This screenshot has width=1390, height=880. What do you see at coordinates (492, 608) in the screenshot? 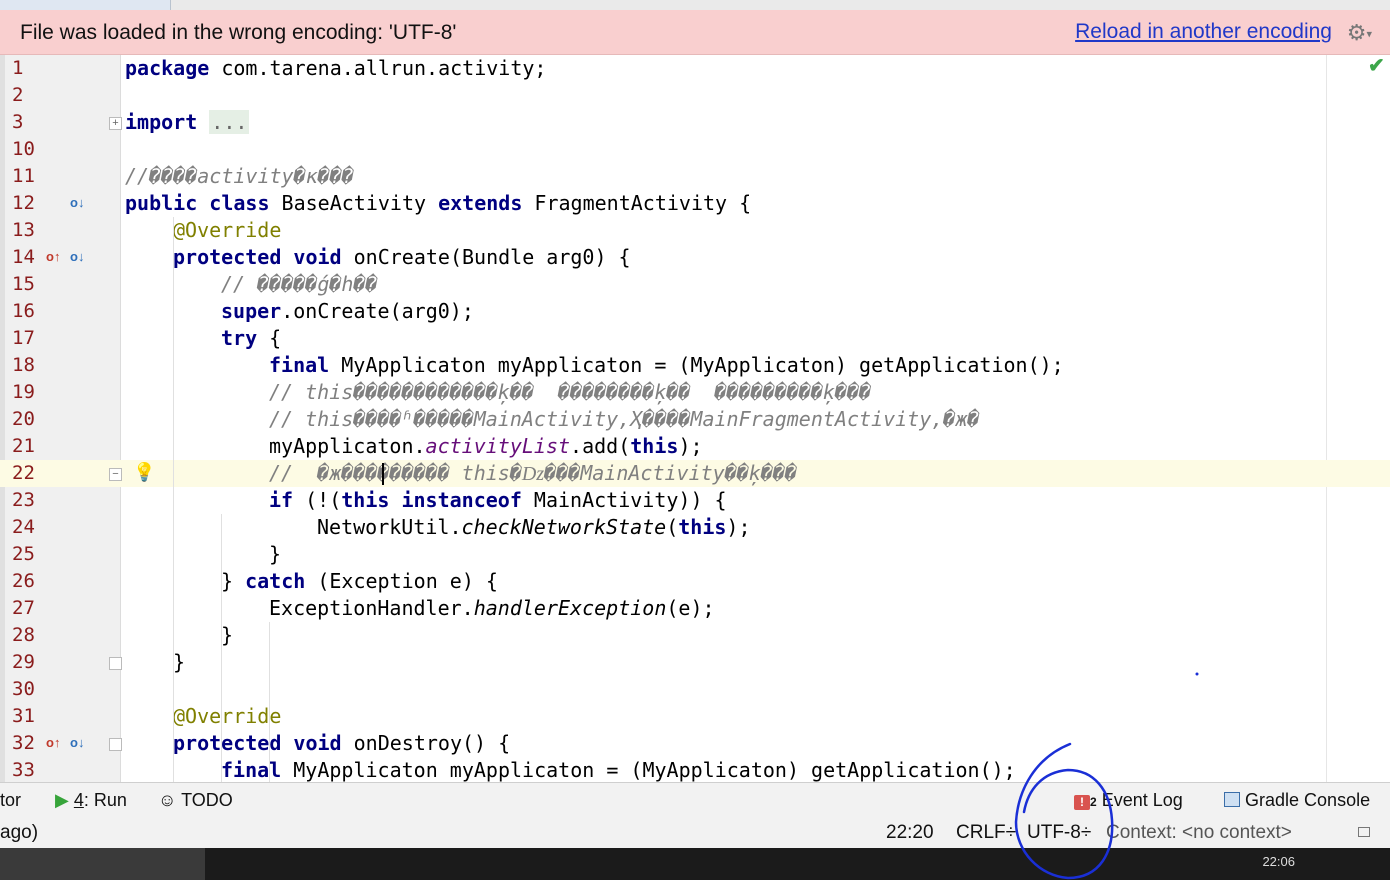
I see `code-text: ExceptionHandler.handlerException(e);` at bounding box center [492, 608].